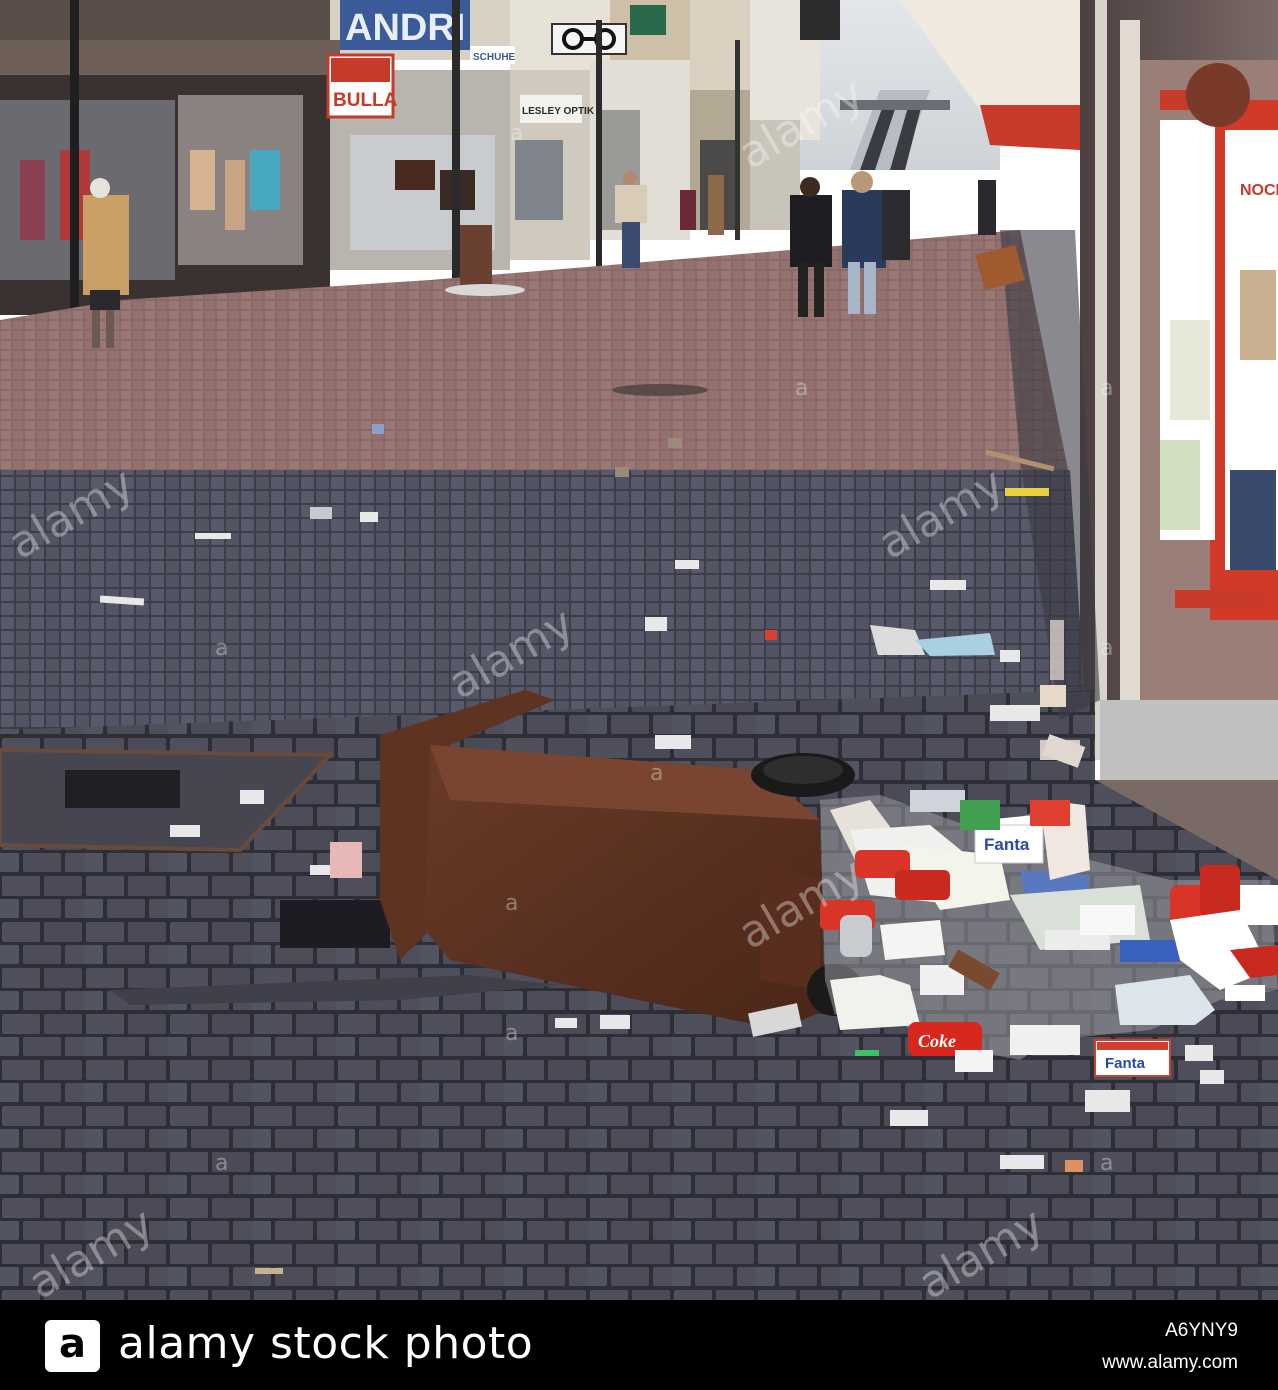 The image size is (1278, 1390). Describe the element at coordinates (1259, 190) in the screenshot. I see `noch-sign: NOCH` at that location.